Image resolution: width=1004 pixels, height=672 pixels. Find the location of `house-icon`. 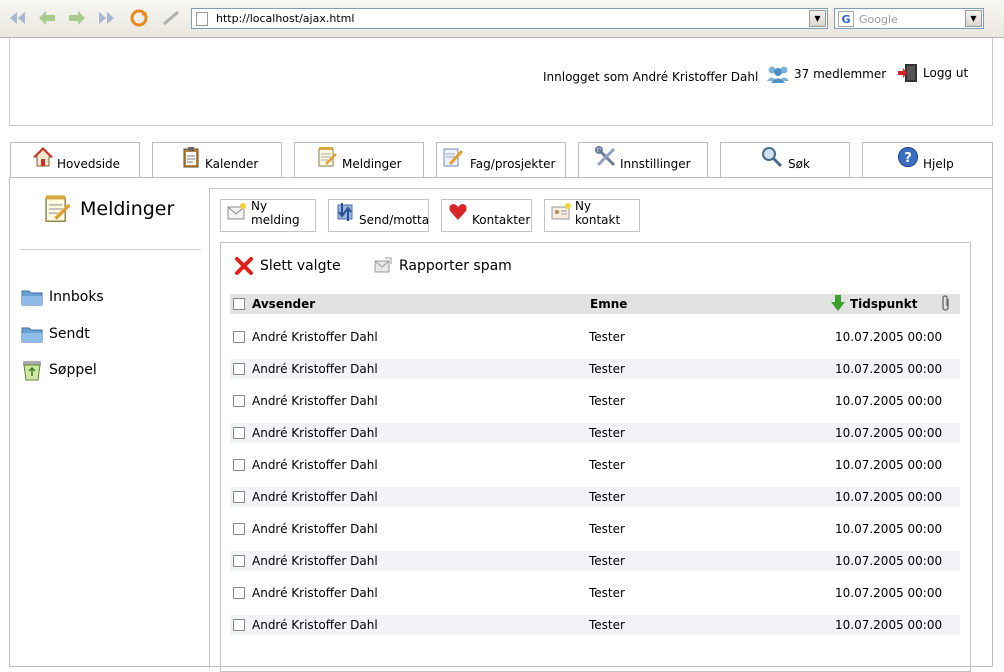

house-icon is located at coordinates (43, 157).